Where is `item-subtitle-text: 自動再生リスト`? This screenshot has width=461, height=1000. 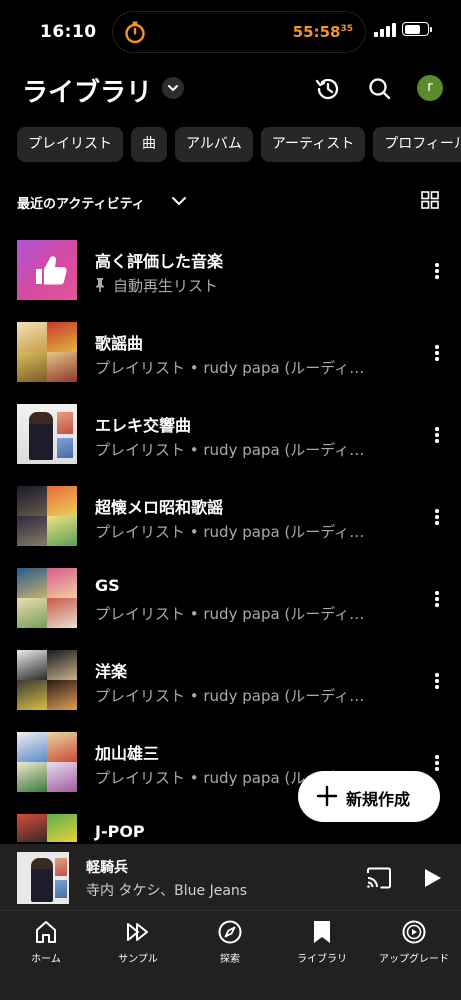
item-subtitle-text: 自動再生リスト is located at coordinates (166, 286).